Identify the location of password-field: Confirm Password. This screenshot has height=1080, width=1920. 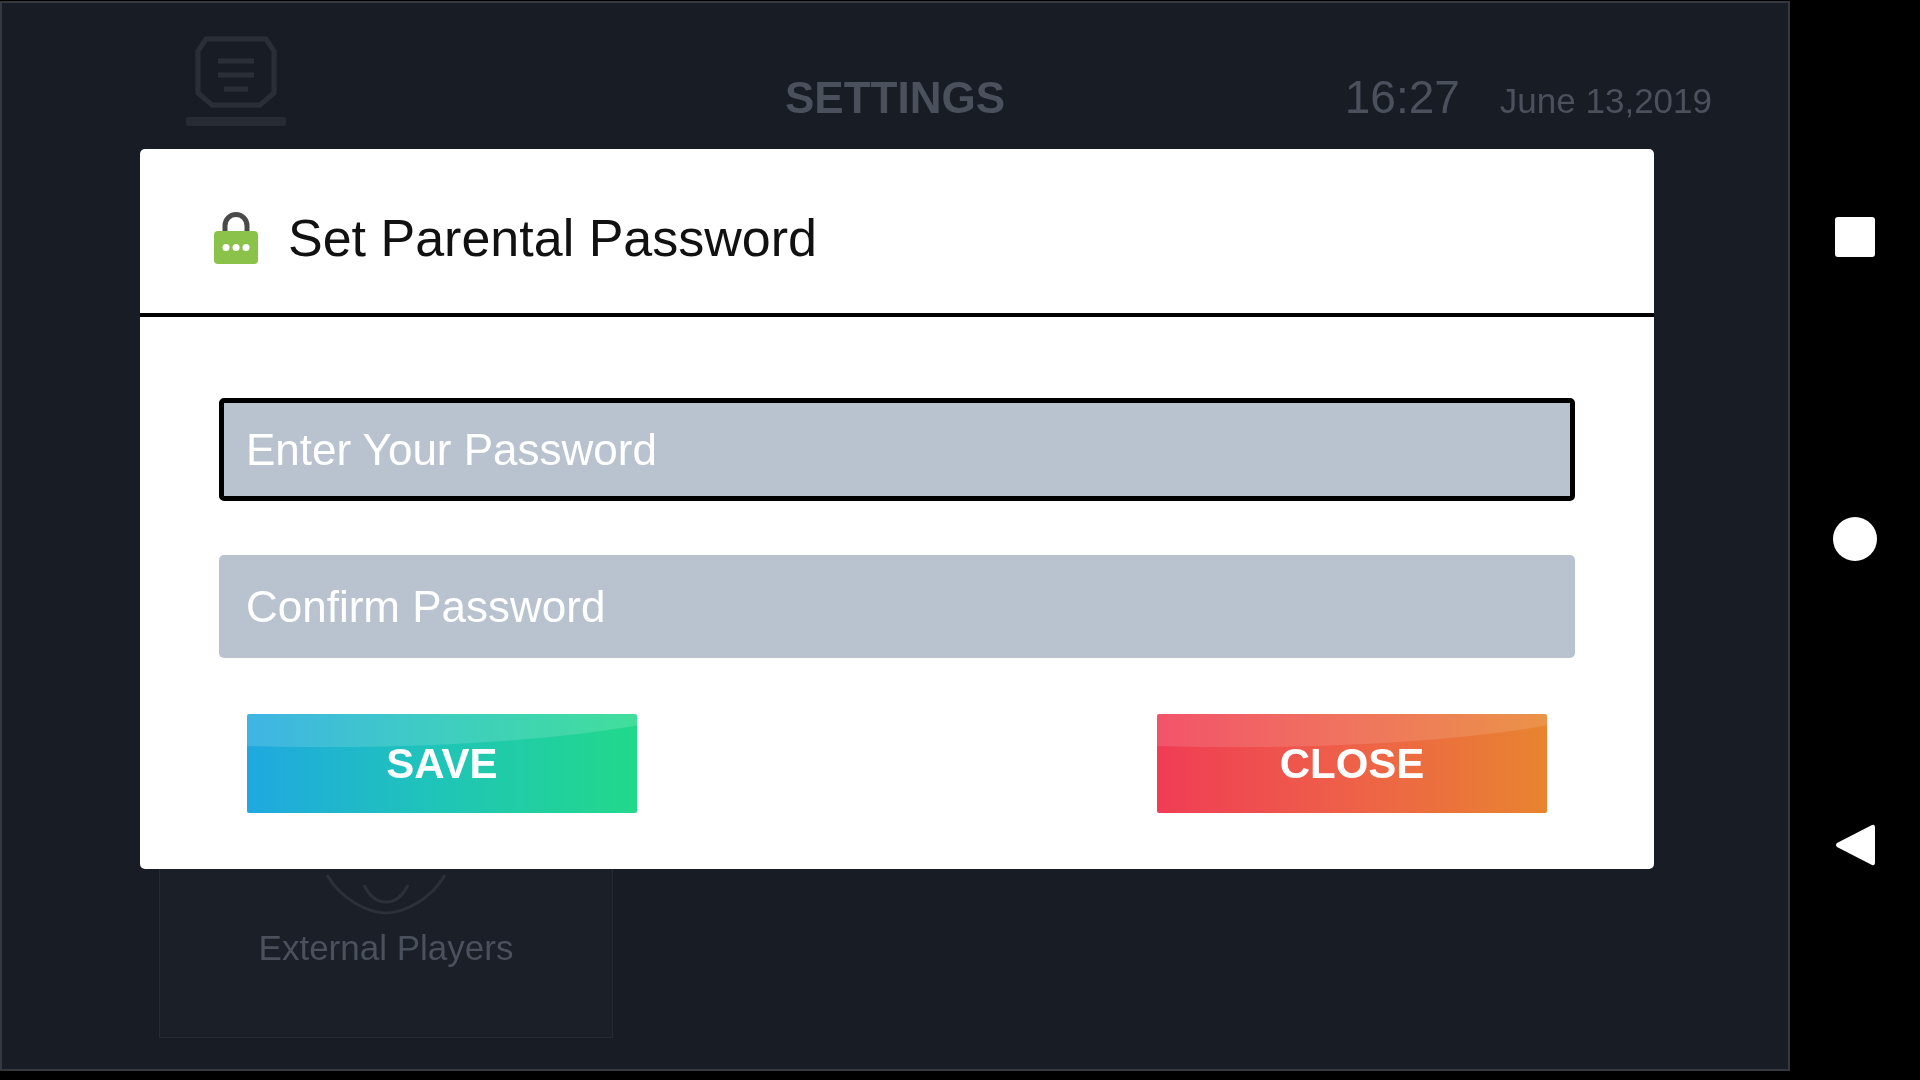
(897, 606).